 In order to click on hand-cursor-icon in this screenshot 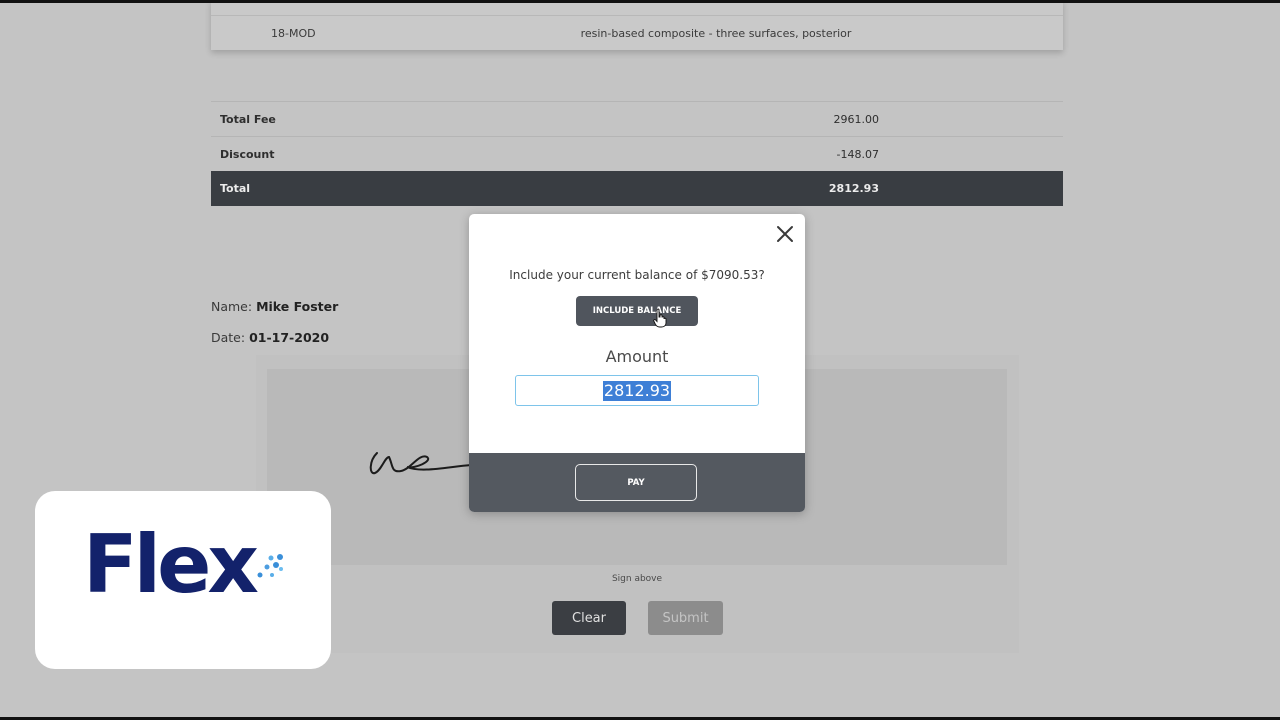, I will do `click(660, 318)`.